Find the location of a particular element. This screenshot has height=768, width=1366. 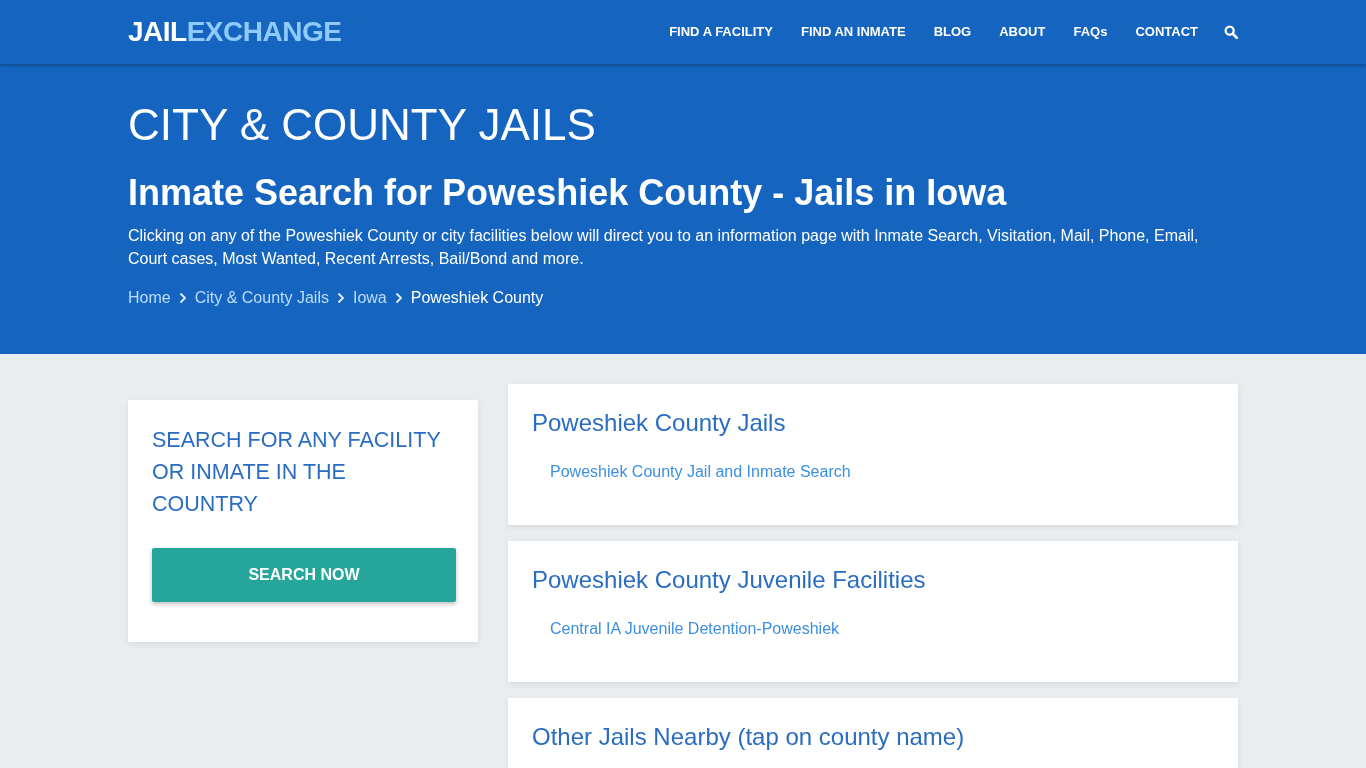

facility-card-title: Poweshiek County Juvenile Facilities is located at coordinates (729, 580).